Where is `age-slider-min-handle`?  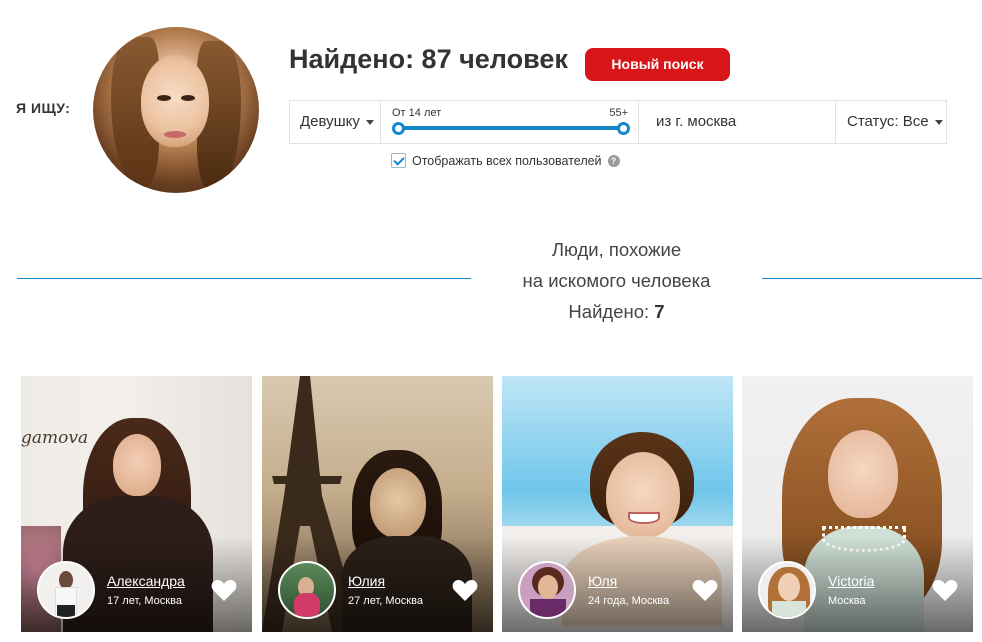 age-slider-min-handle is located at coordinates (398, 128).